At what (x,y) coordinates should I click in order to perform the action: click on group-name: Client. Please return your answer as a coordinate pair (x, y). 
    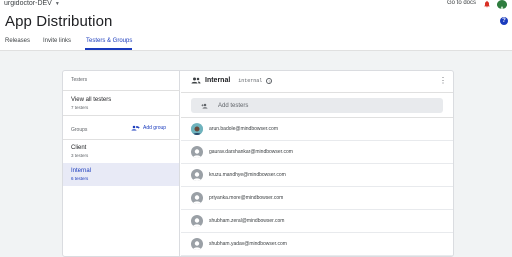
    Looking at the image, I should click on (79, 148).